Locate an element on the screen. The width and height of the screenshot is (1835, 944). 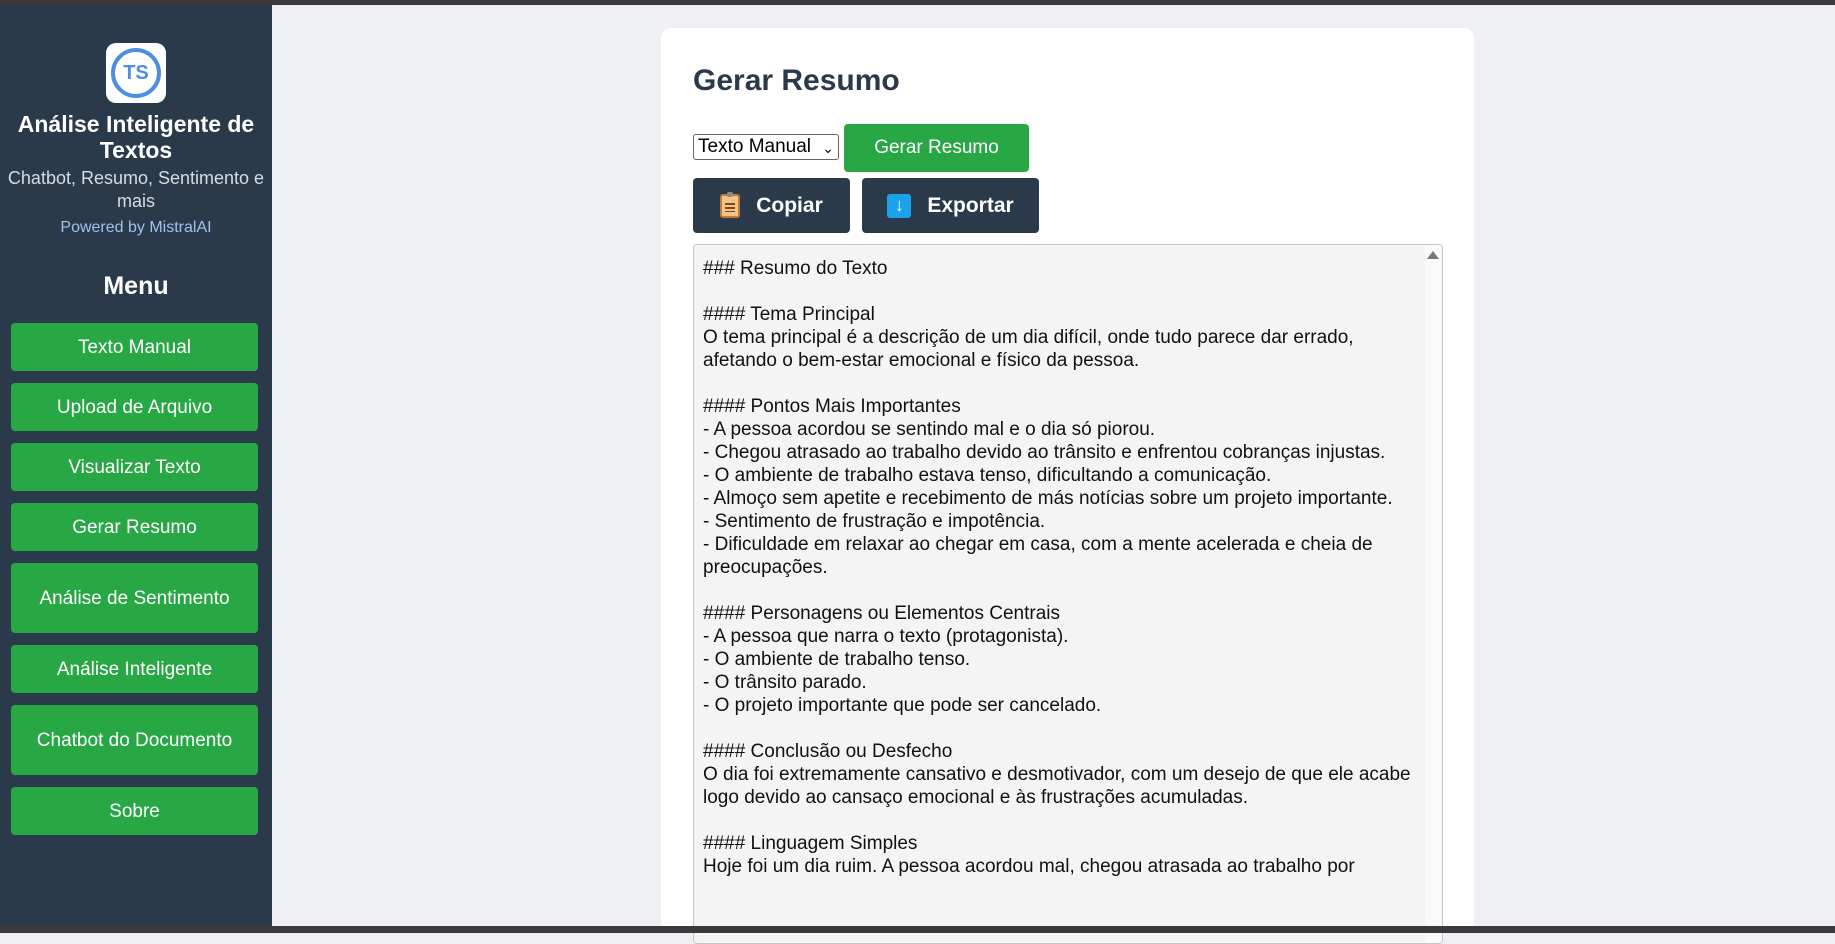
app-logo: TS is located at coordinates (136, 73).